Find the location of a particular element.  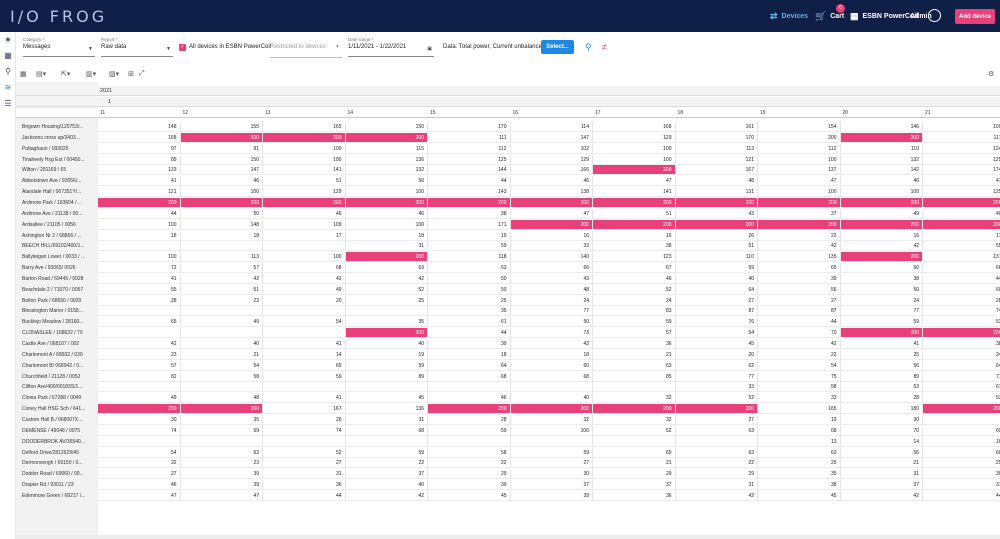

clear-filter-icon: ≠ is located at coordinates (604, 47).